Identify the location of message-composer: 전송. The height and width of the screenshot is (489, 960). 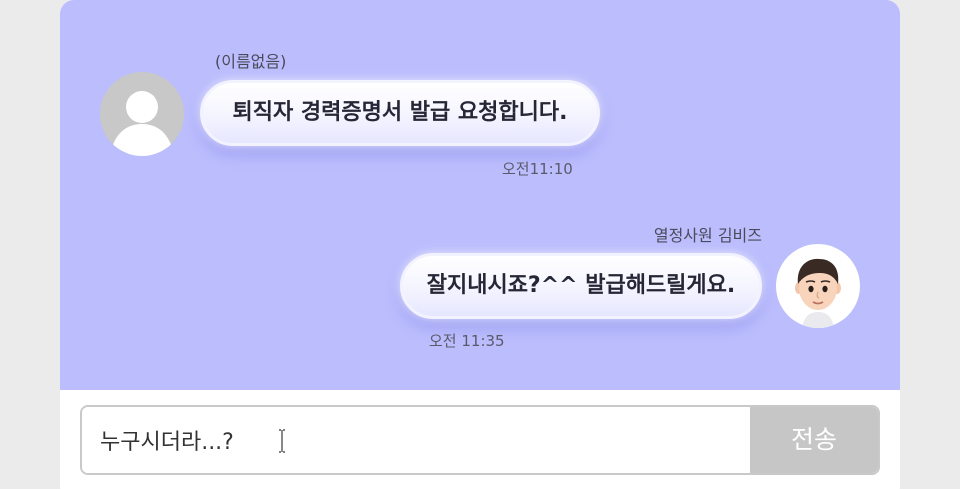
(480, 440).